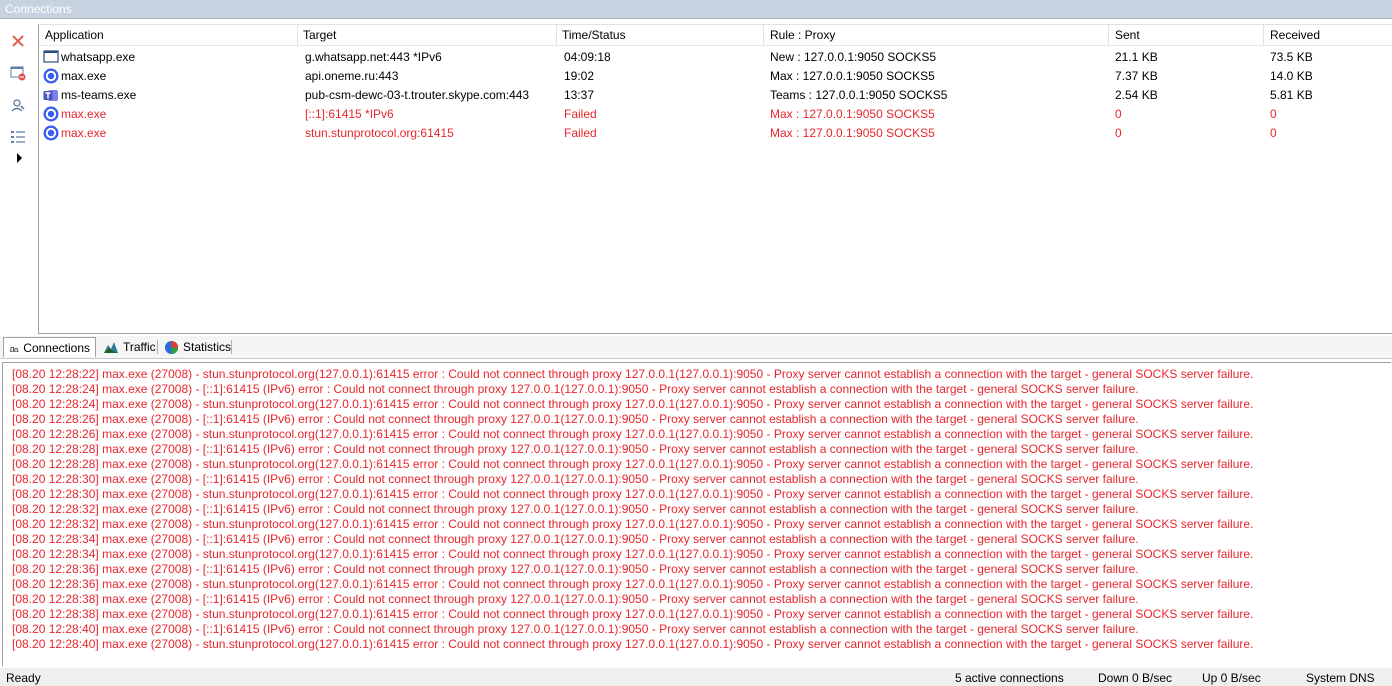 This screenshot has height=686, width=1392. I want to click on cell-rule-proxy: New : 127.0.0.1:9050 SOCKS5, so click(853, 57).